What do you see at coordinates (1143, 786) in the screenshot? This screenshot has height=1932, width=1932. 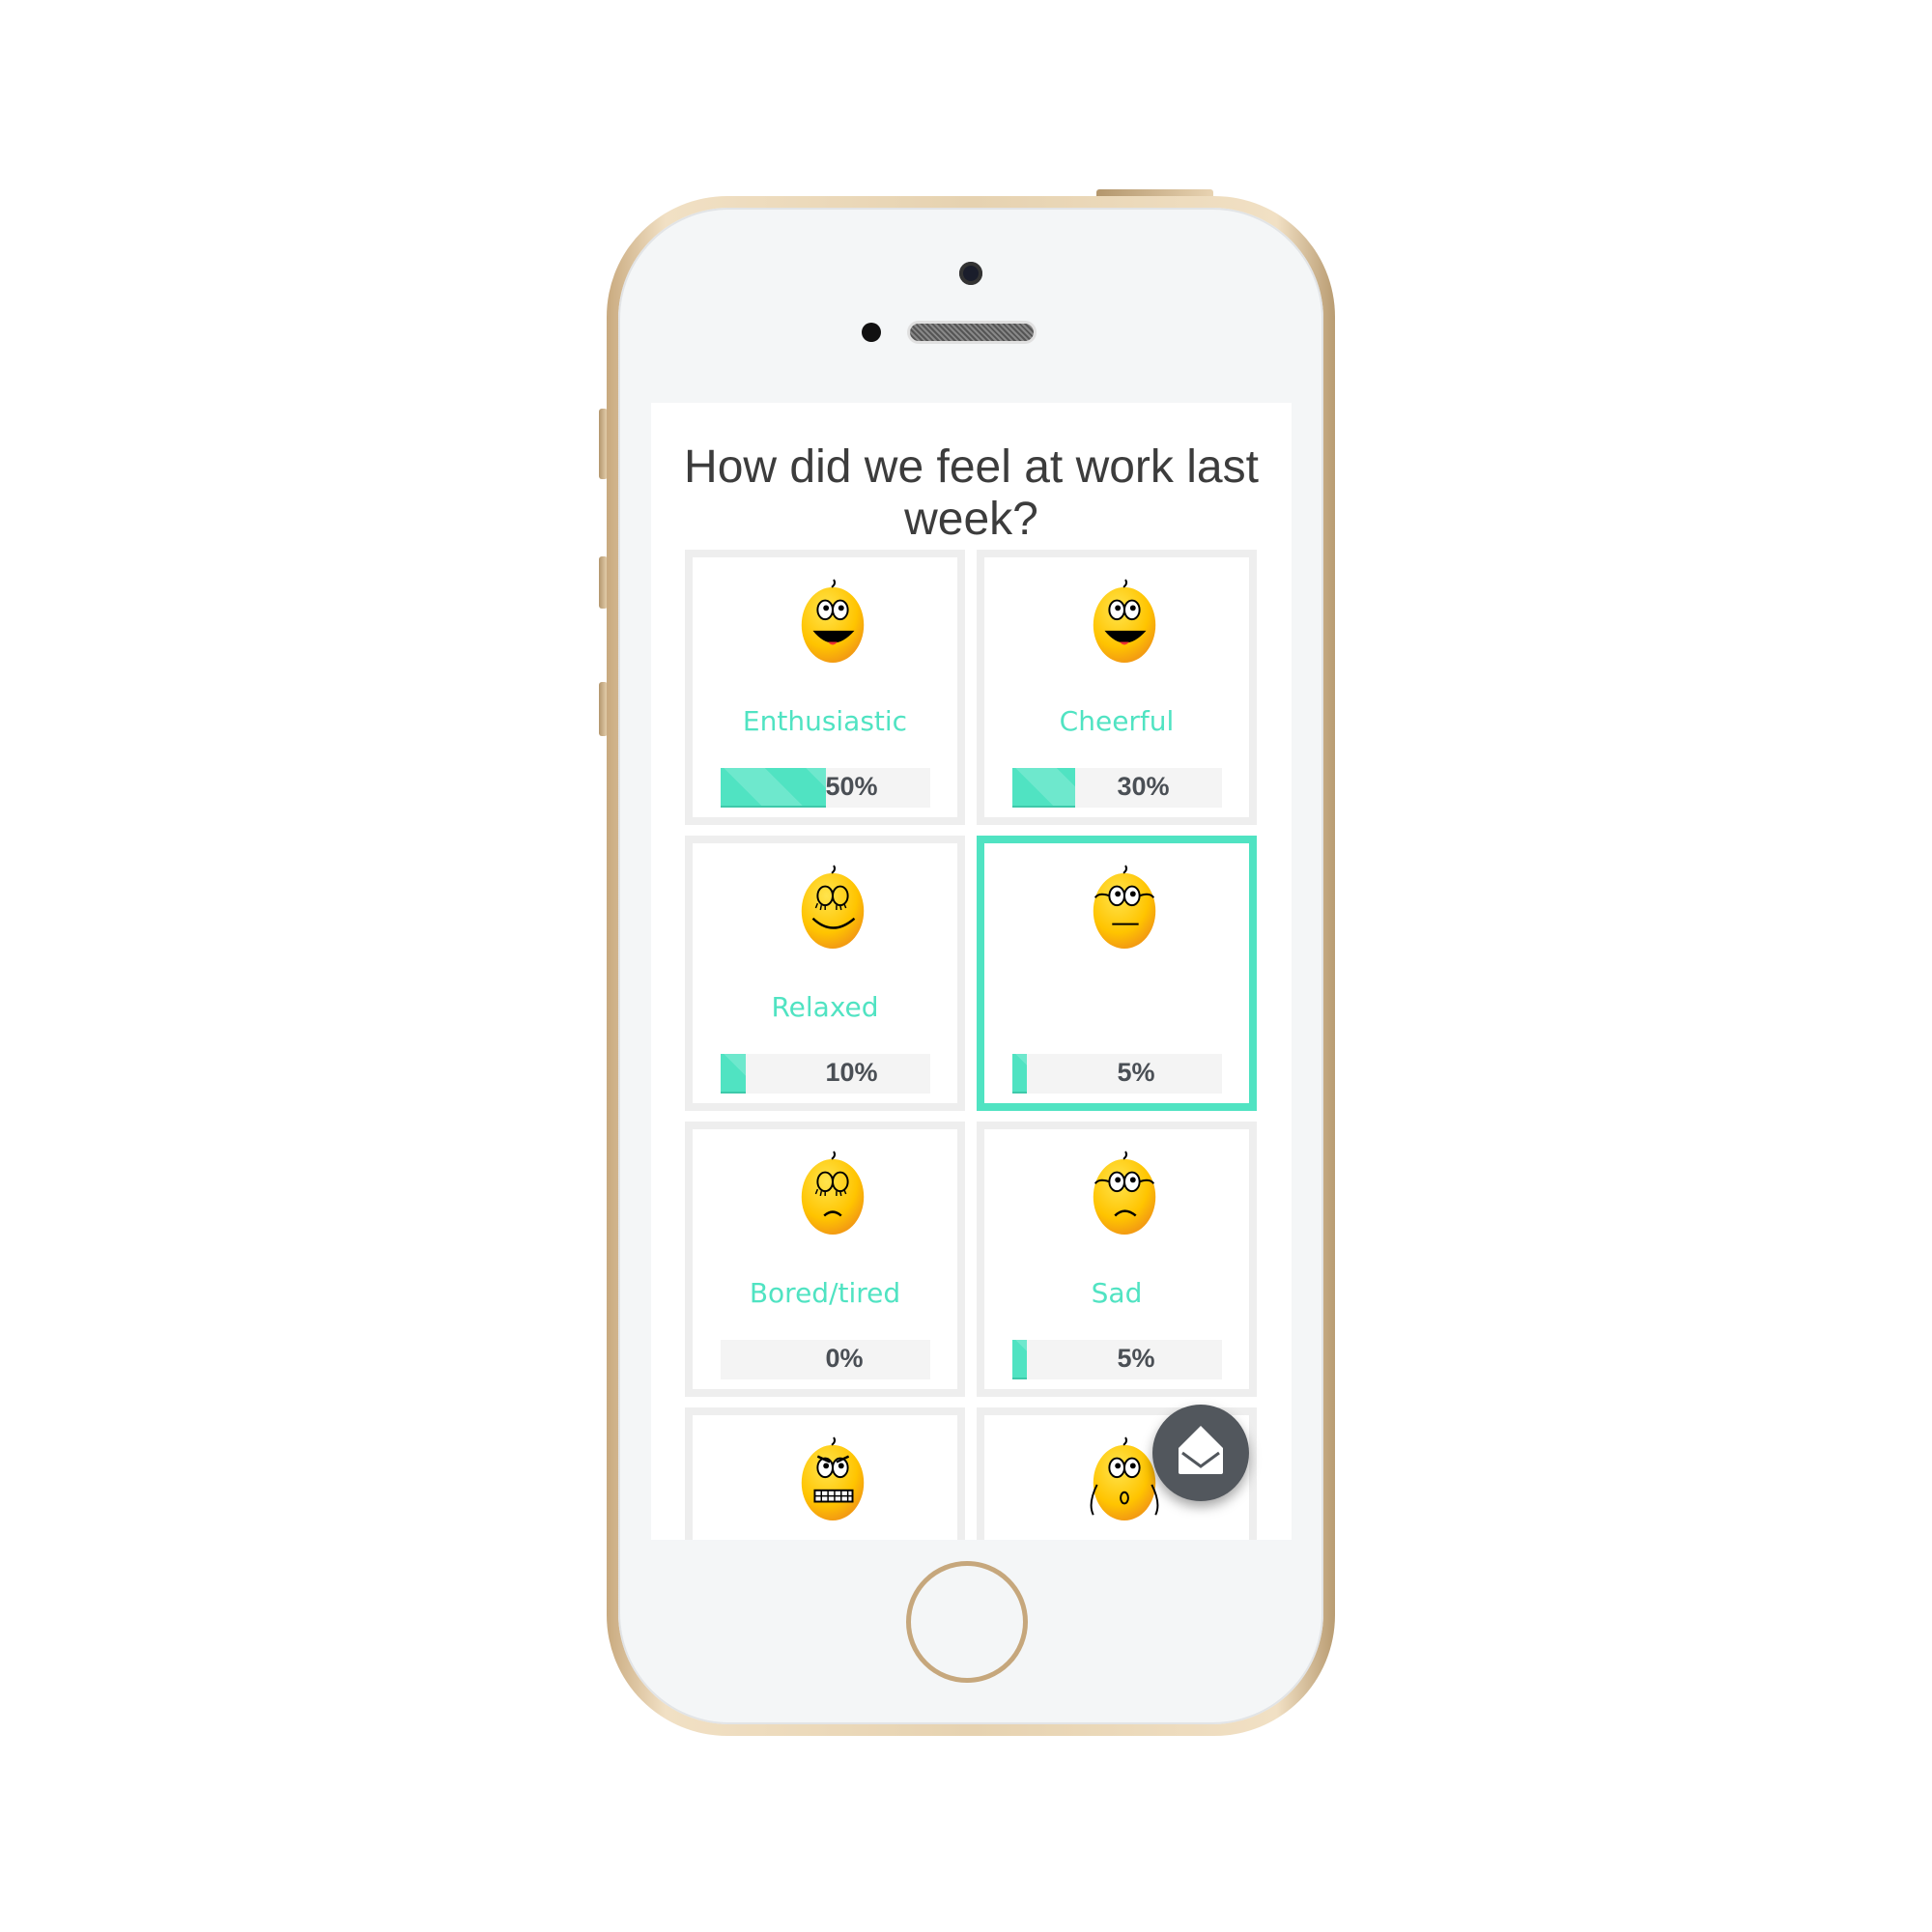 I see `percent-text: 30%` at bounding box center [1143, 786].